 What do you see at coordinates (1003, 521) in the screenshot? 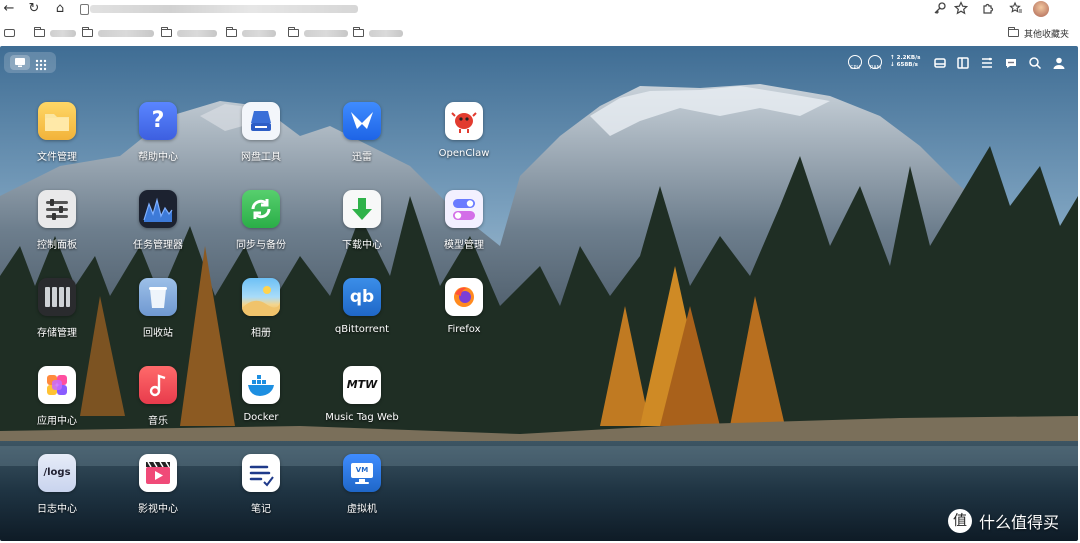
I see `site-watermark: 值 什么值得买` at bounding box center [1003, 521].